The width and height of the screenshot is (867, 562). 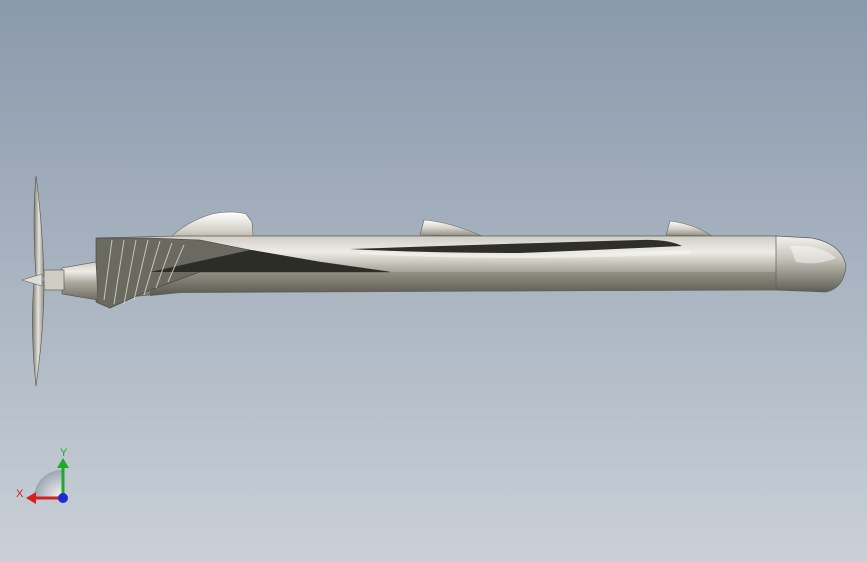 I want to click on triad-z-axis, so click(x=63, y=498).